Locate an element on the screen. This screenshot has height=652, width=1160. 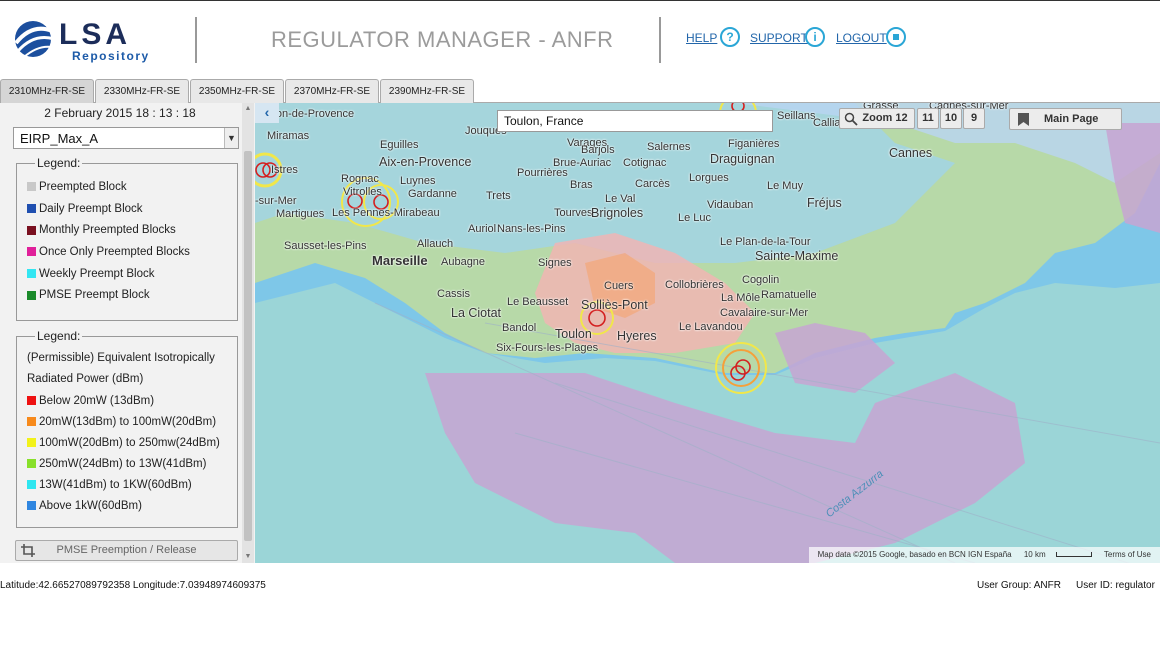
legend-label: Above 1kW(60dBm) is located at coordinates (90, 505).